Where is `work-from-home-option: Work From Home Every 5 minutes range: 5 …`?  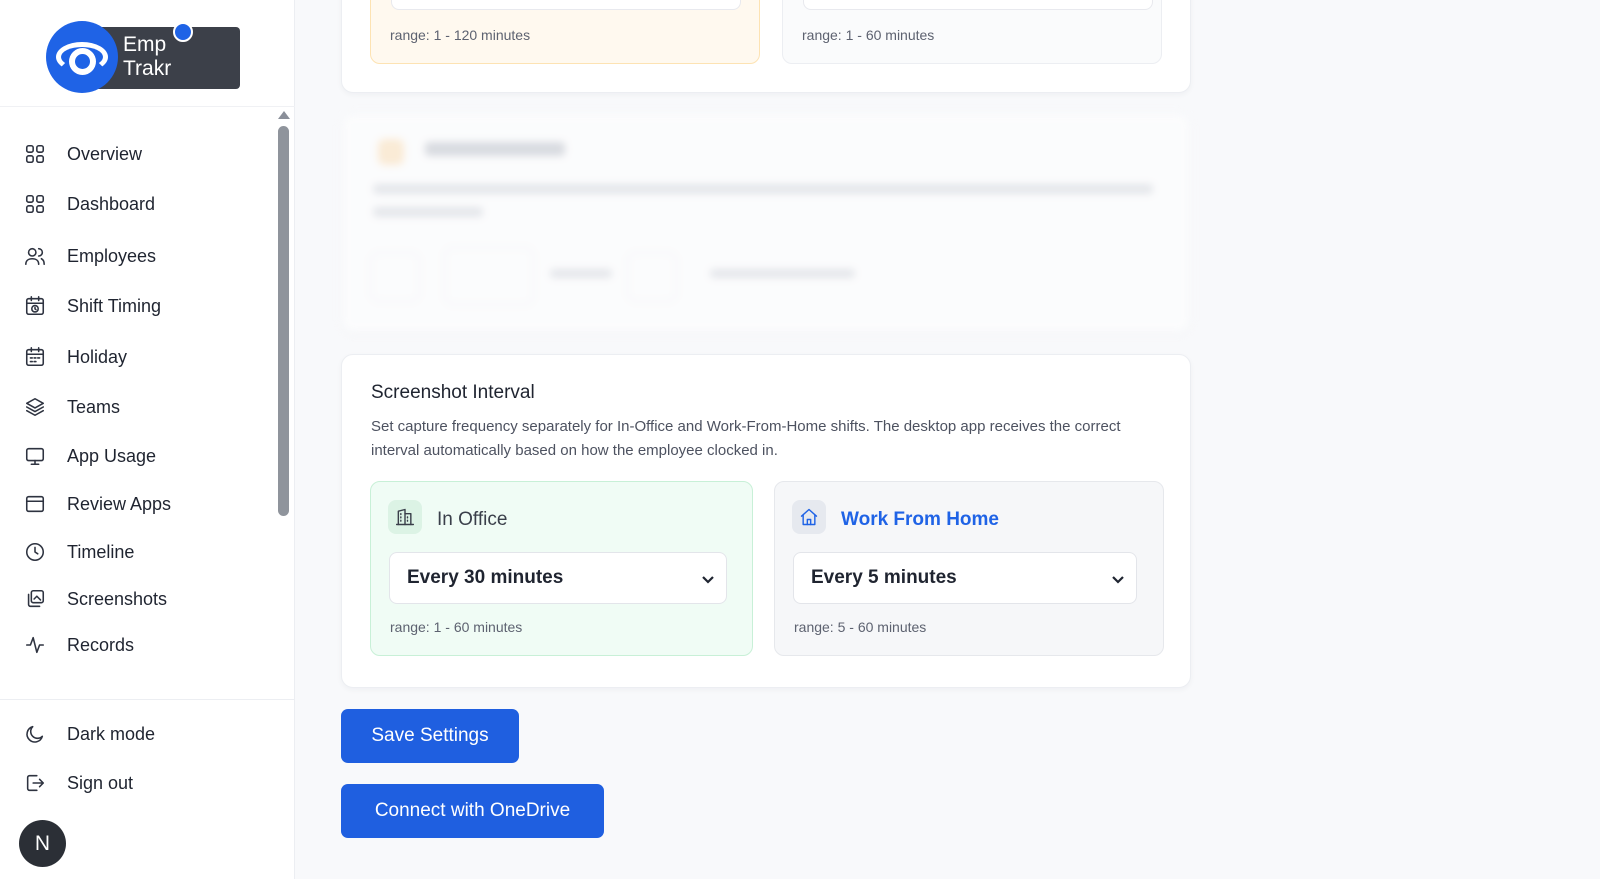 work-from-home-option: Work From Home Every 5 minutes range: 5 … is located at coordinates (969, 568).